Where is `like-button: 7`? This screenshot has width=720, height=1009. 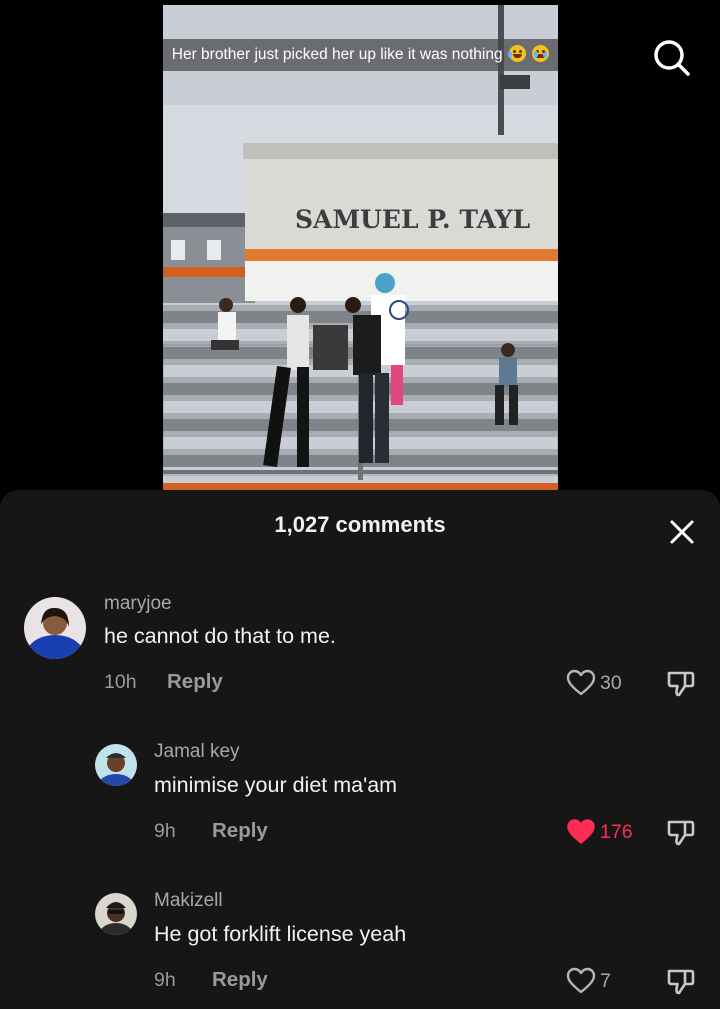 like-button: 7 is located at coordinates (588, 981).